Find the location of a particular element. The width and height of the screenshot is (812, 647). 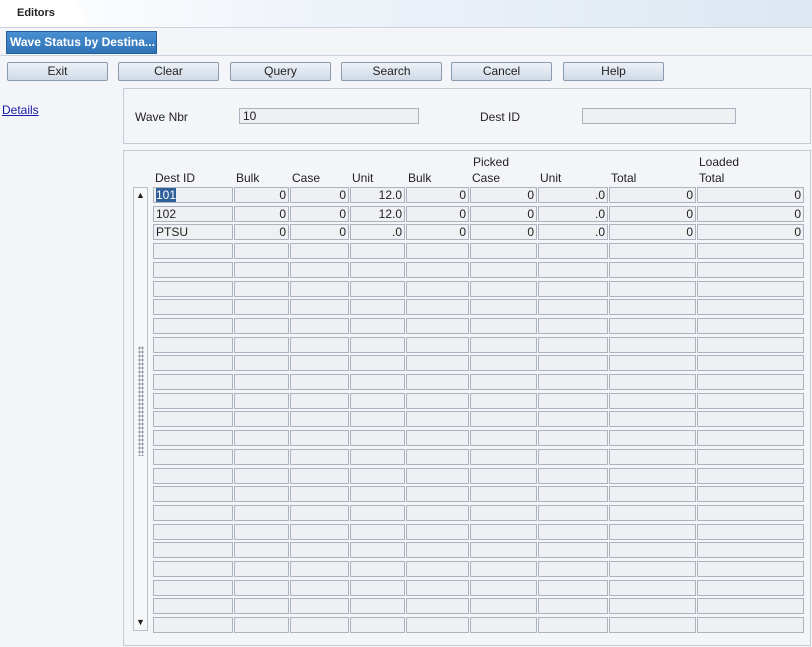

table-cell-picked-bulk: 0 is located at coordinates (437, 232).